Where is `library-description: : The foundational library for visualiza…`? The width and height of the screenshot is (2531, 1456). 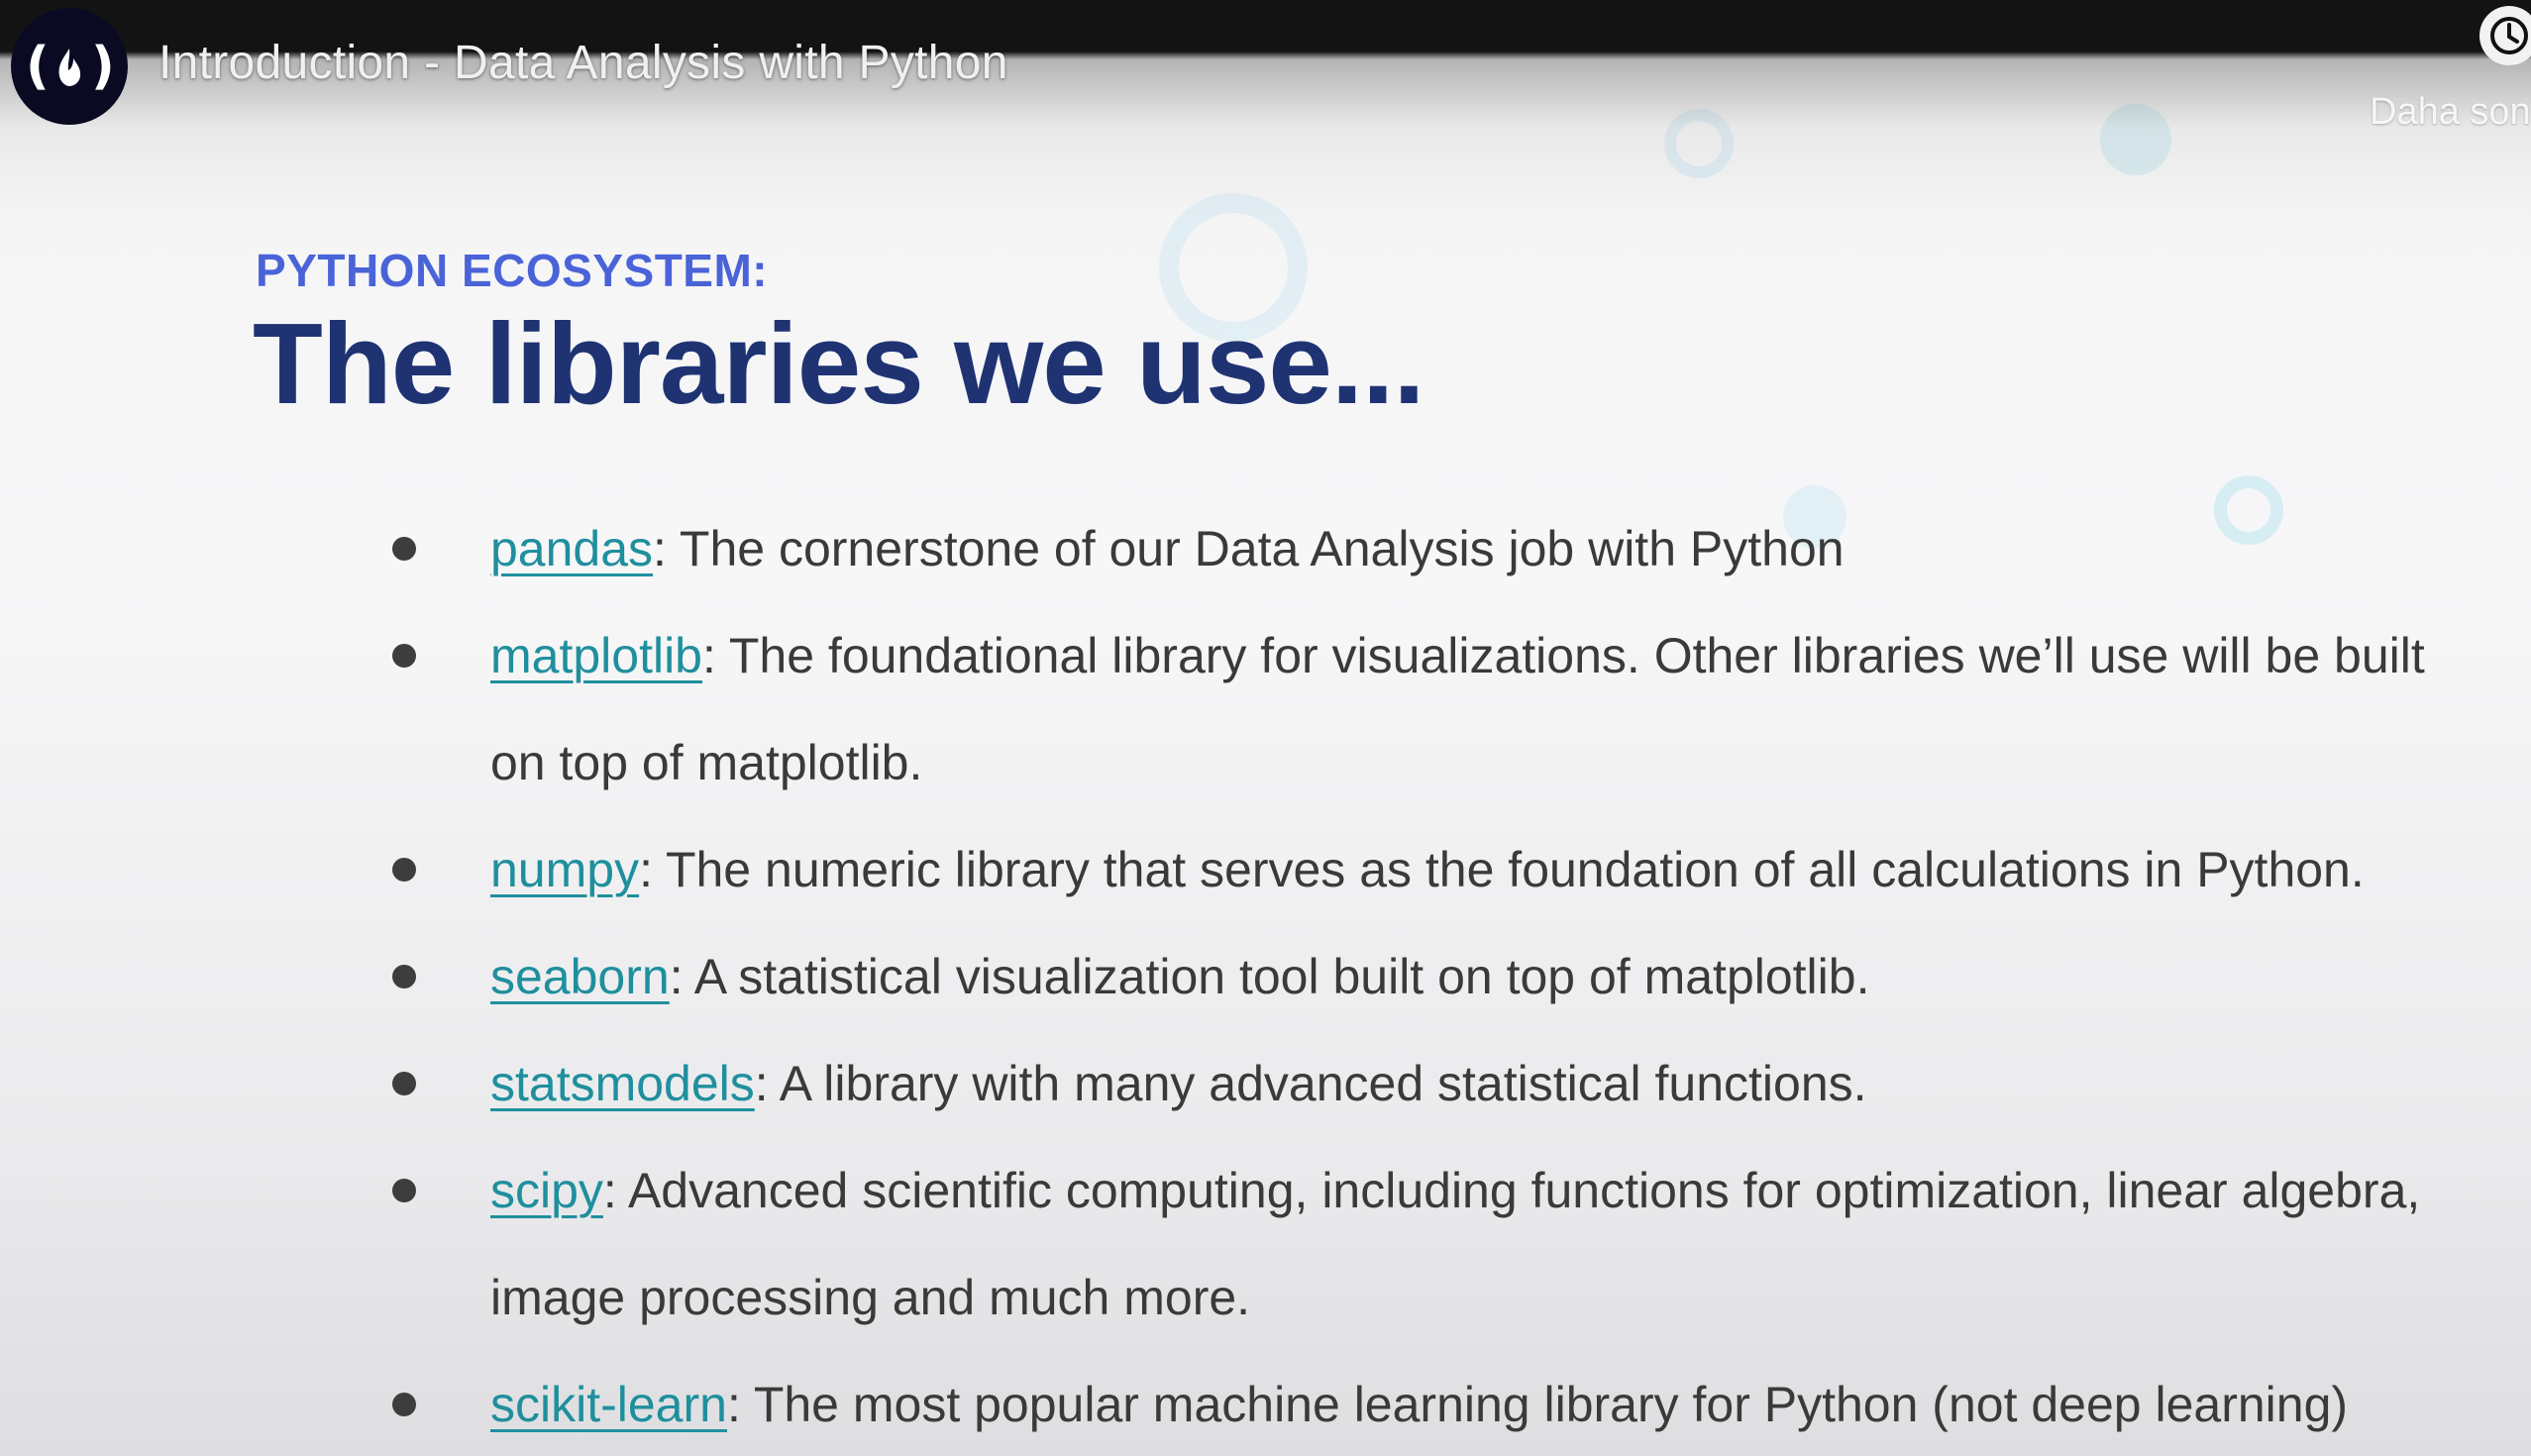 library-description: : The foundational library for visualiza… is located at coordinates (1457, 709).